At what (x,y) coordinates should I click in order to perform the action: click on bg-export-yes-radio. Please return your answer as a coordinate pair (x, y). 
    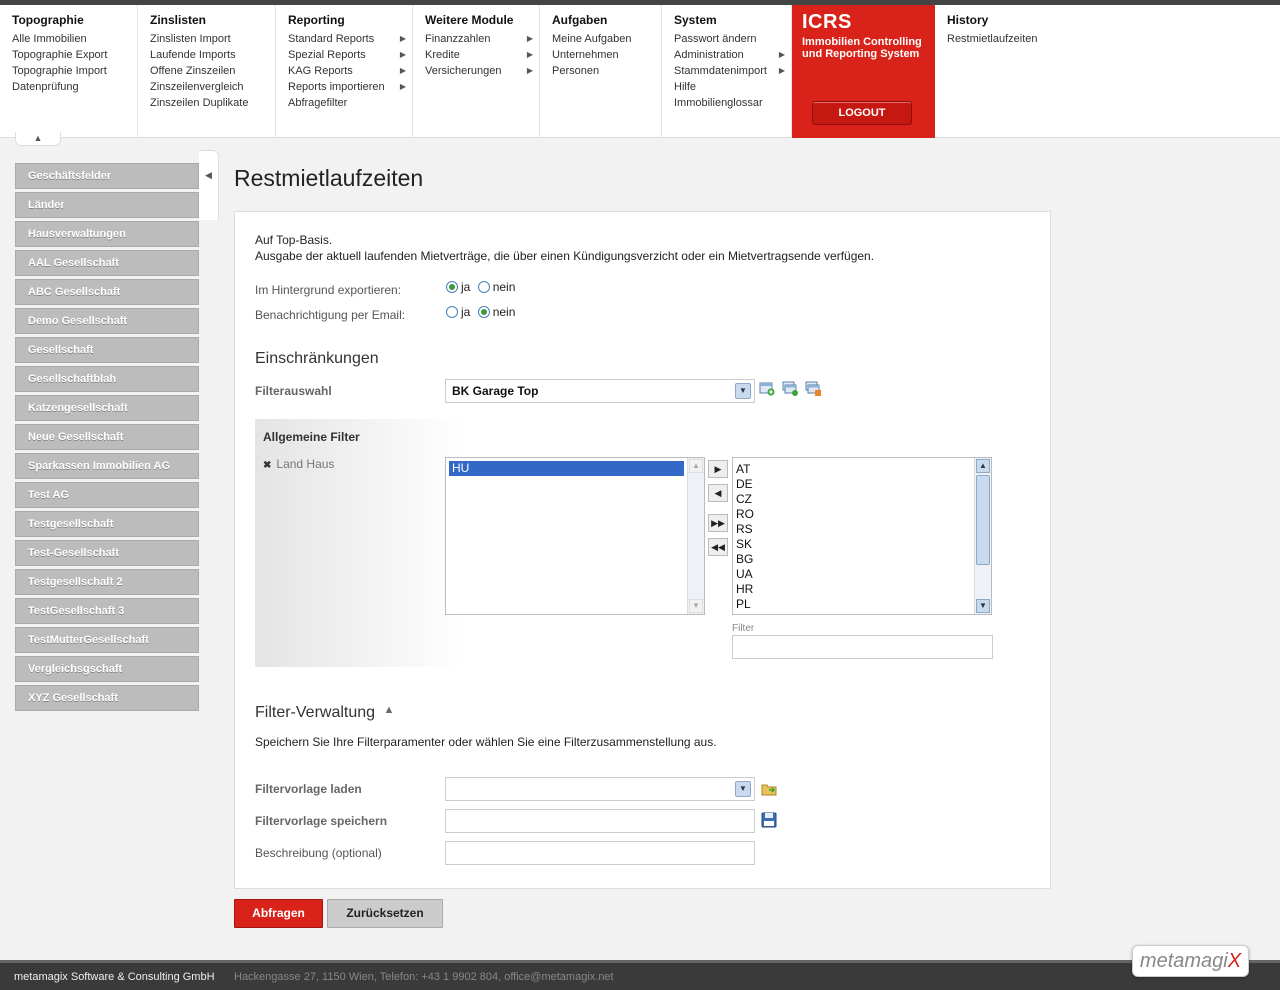
    Looking at the image, I should click on (452, 287).